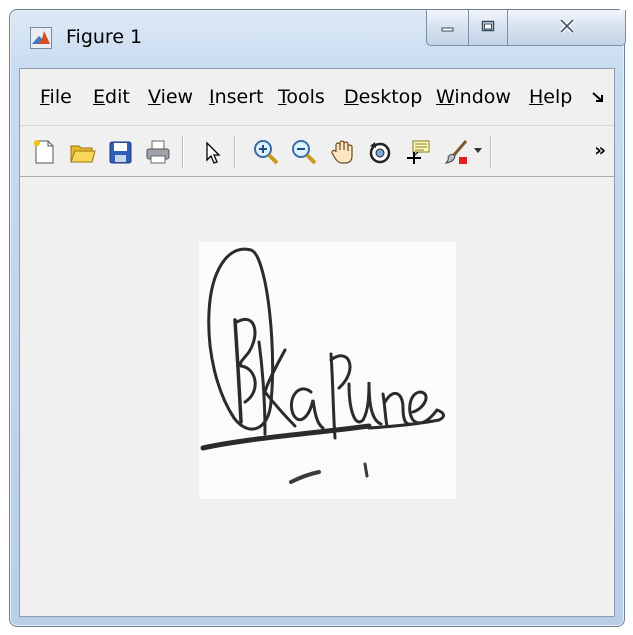 This screenshot has width=633, height=635. What do you see at coordinates (41, 38) in the screenshot?
I see `matlab-figure-icon` at bounding box center [41, 38].